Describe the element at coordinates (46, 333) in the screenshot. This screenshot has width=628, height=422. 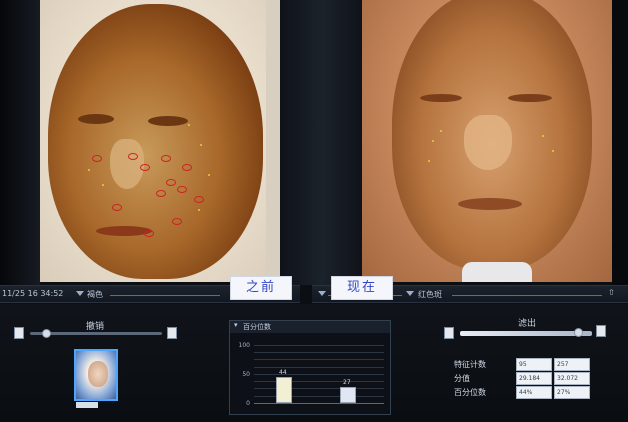
I see `opacity-slider-knob` at that location.